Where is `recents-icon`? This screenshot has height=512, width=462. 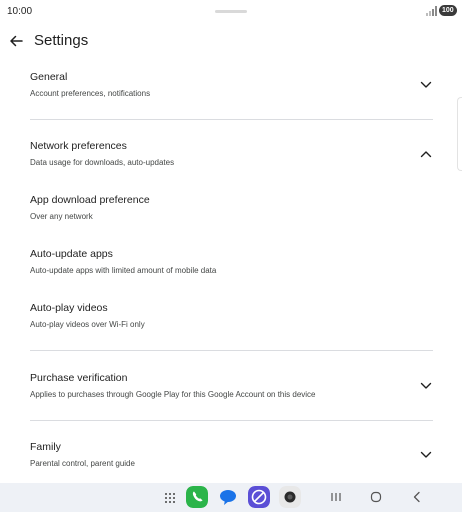 recents-icon is located at coordinates (336, 497).